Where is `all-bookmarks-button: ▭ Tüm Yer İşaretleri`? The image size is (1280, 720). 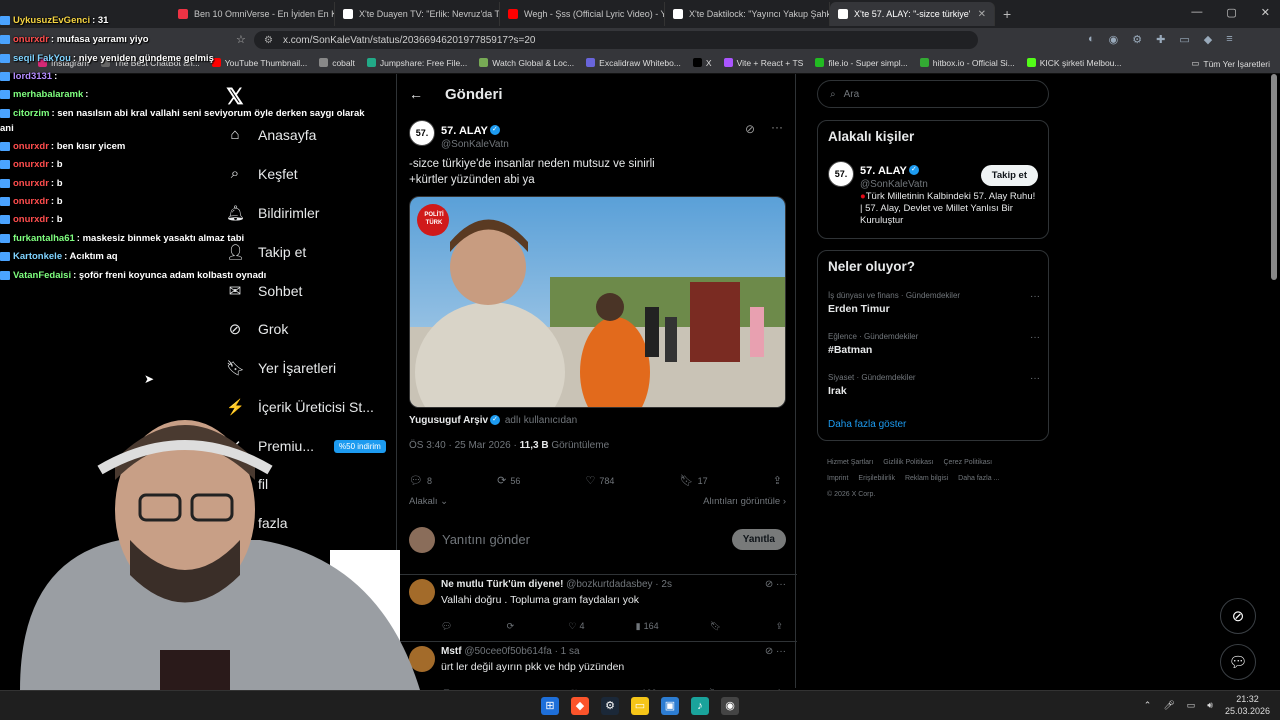 all-bookmarks-button: ▭ Tüm Yer İşaretleri is located at coordinates (1230, 63).